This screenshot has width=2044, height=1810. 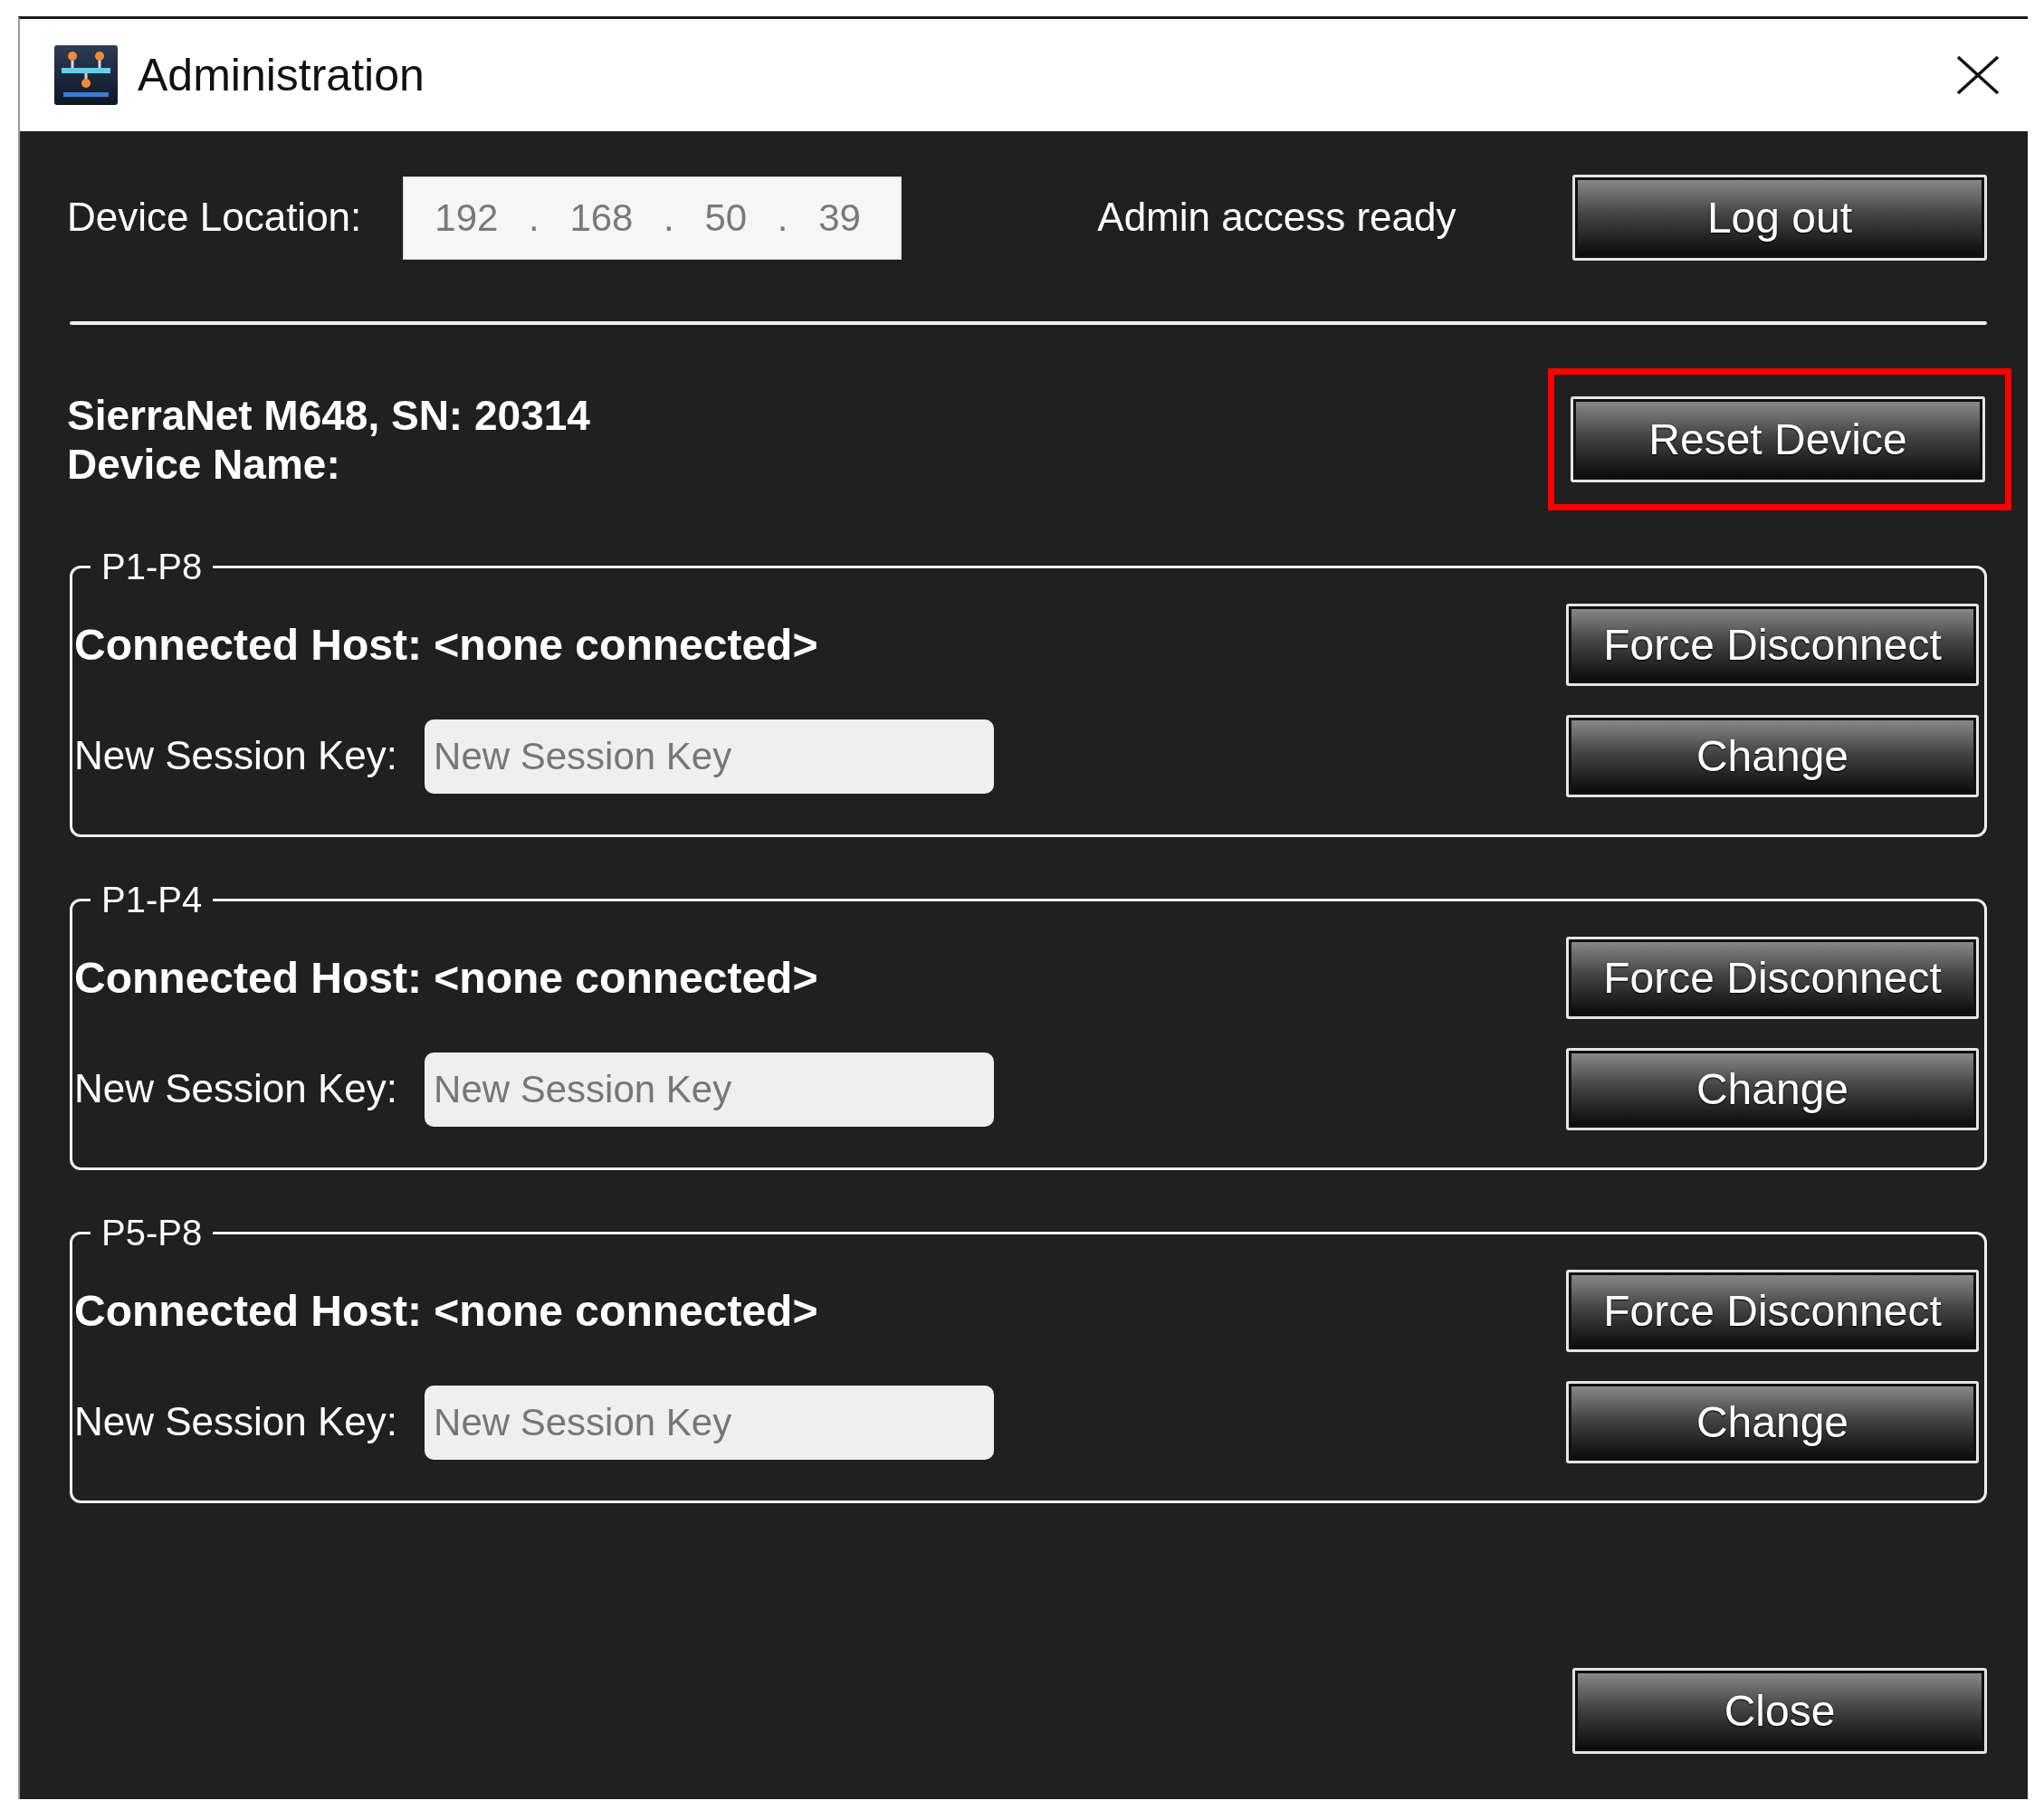 What do you see at coordinates (152, 567) in the screenshot?
I see `group-title: P1-P8` at bounding box center [152, 567].